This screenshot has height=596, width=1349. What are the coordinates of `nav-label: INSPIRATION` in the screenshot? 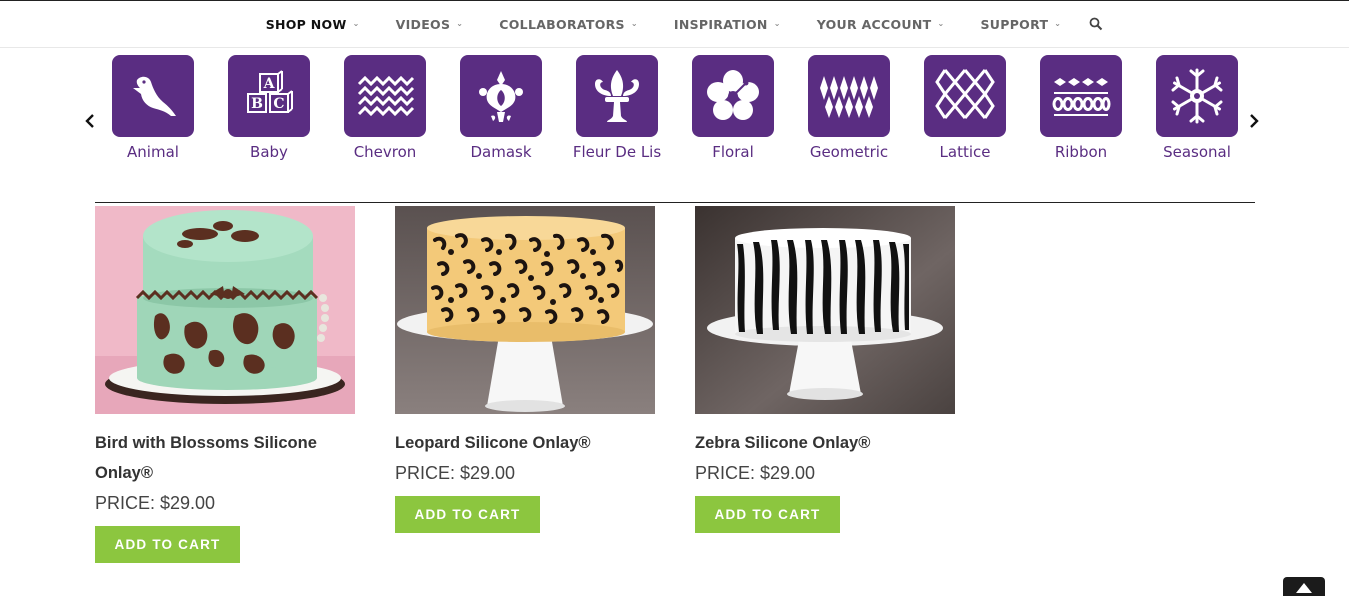 It's located at (720, 24).